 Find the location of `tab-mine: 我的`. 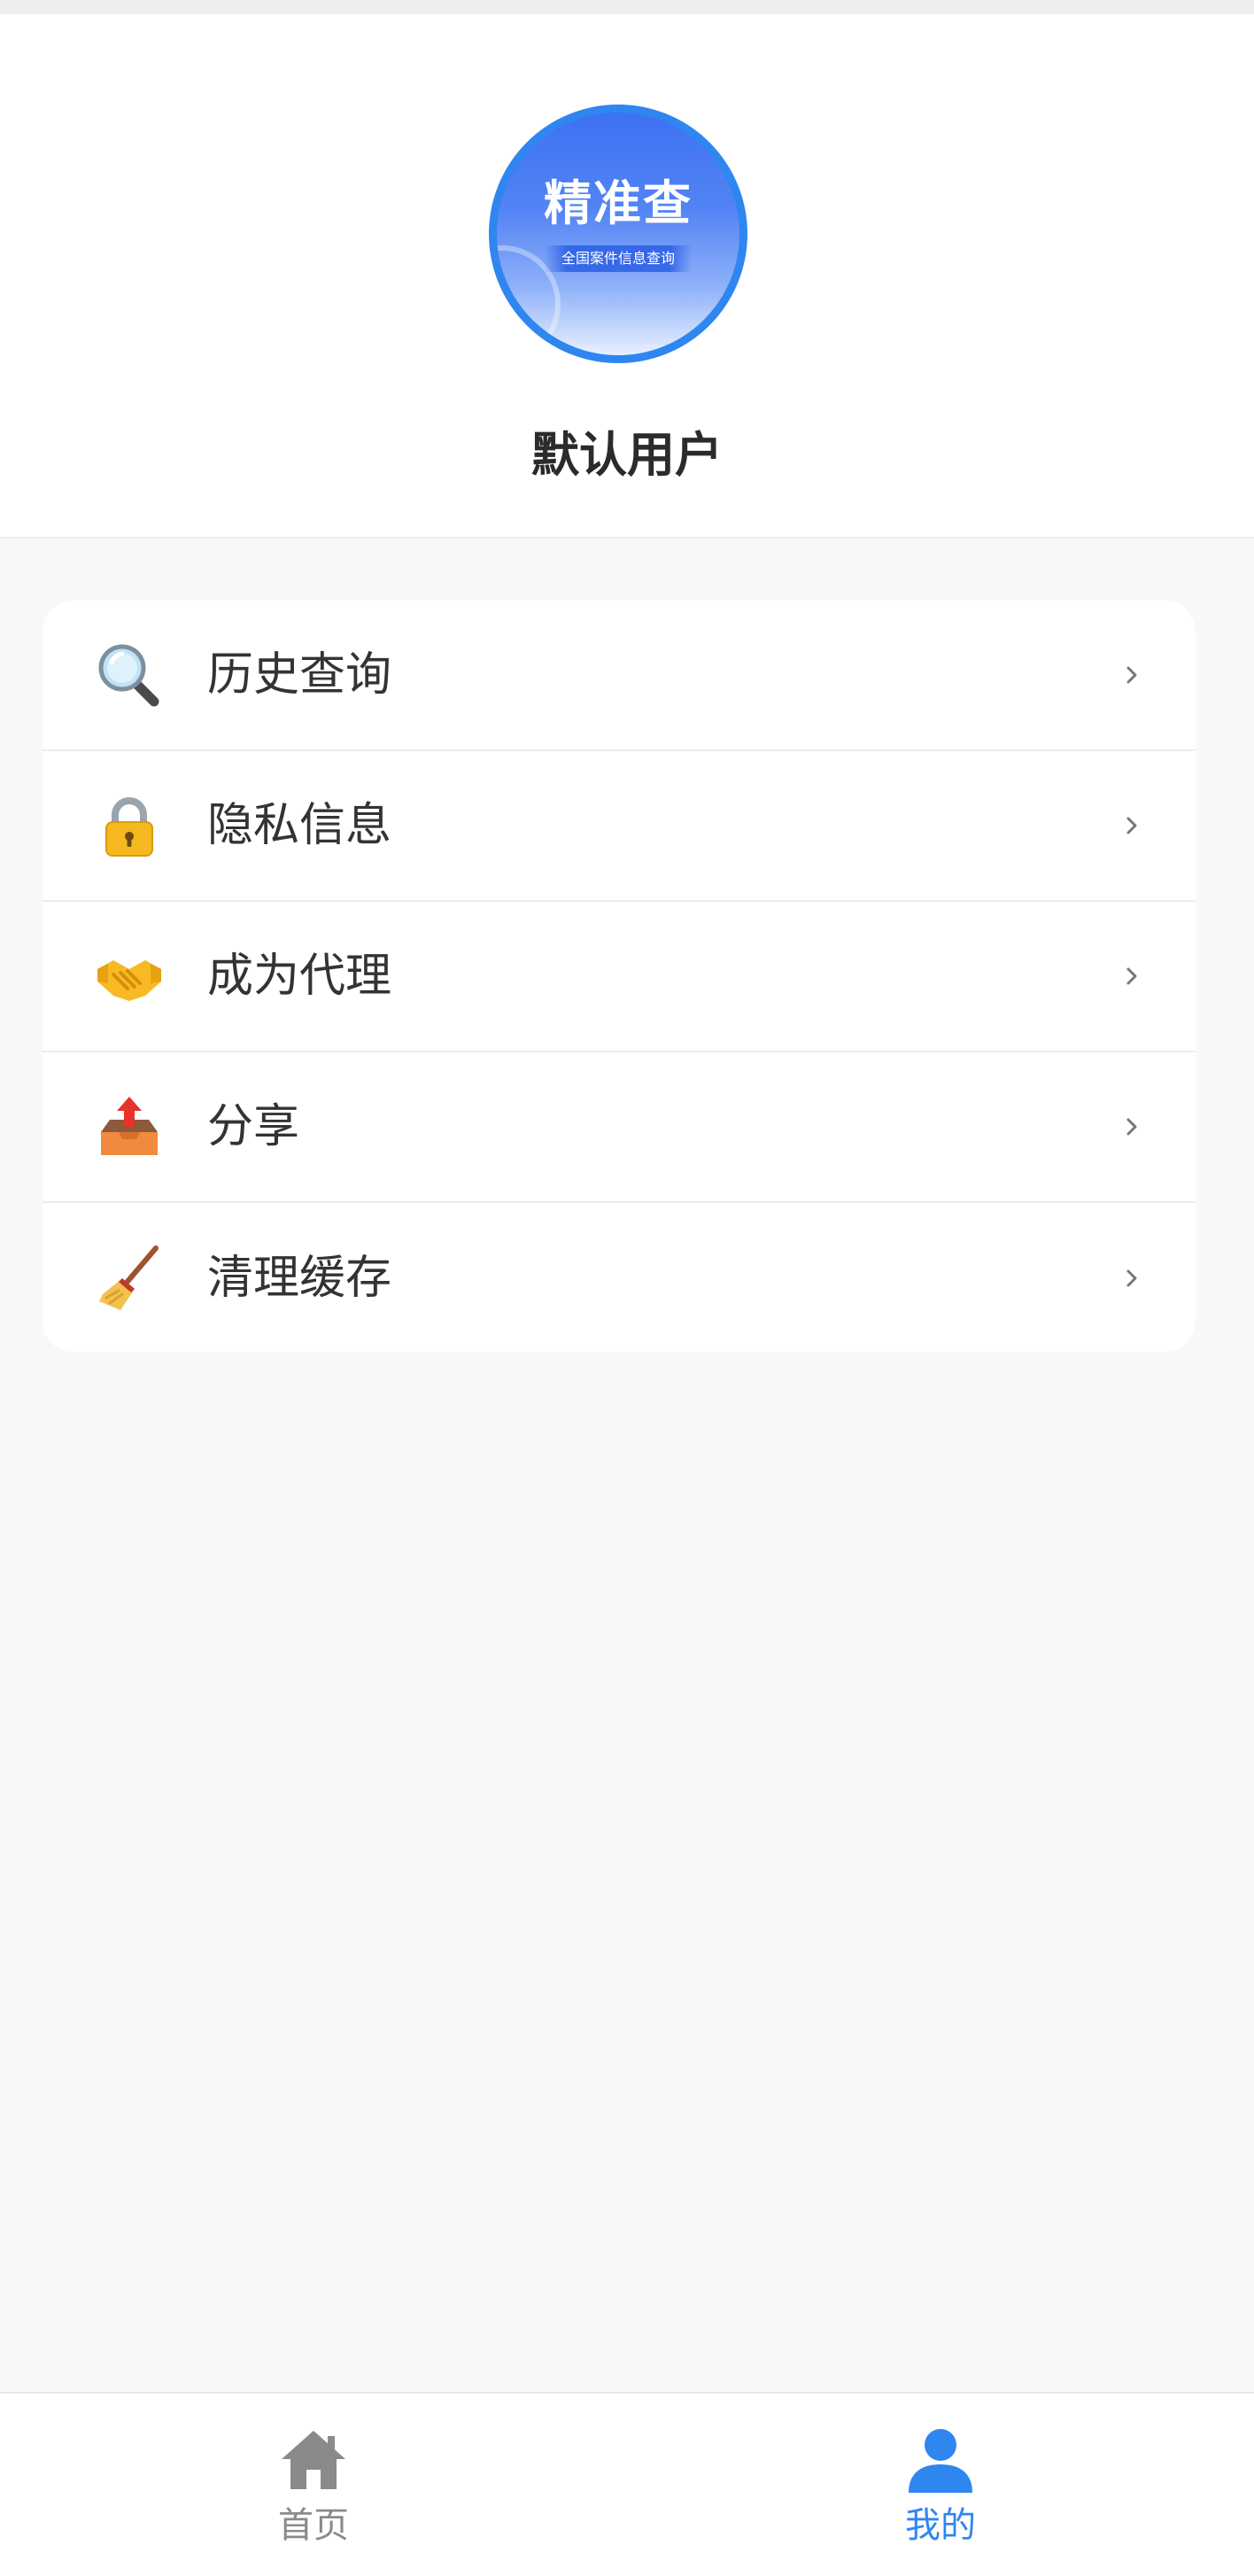

tab-mine: 我的 is located at coordinates (940, 2485).